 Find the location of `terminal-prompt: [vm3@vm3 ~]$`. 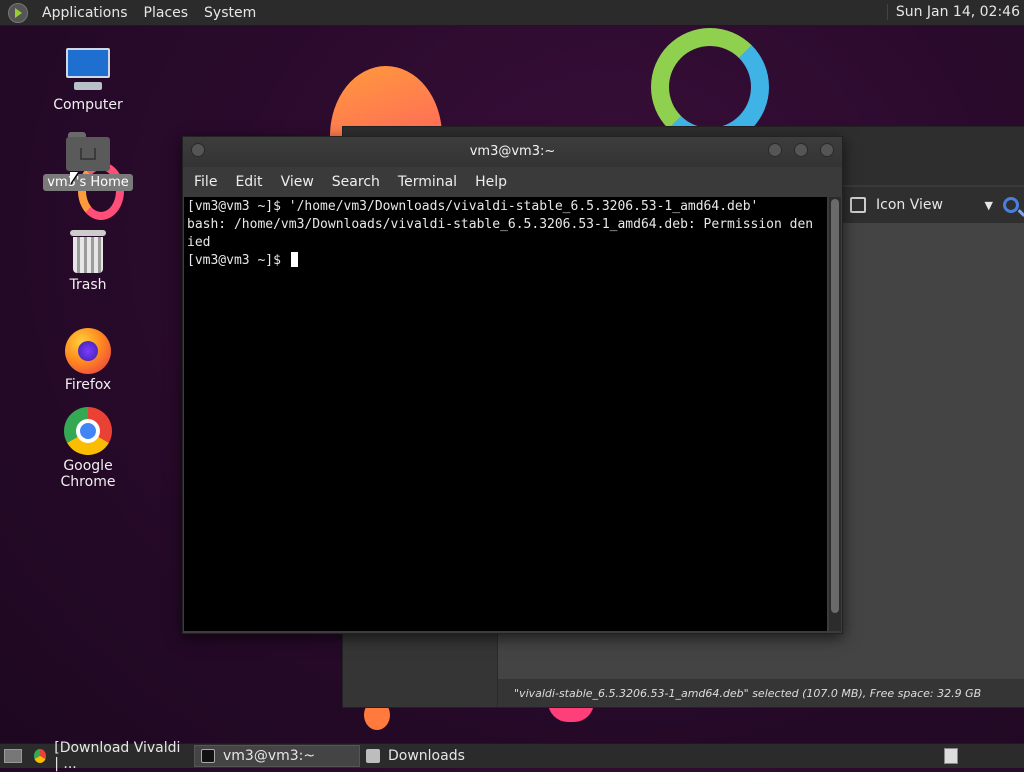

terminal-prompt: [vm3@vm3 ~]$ is located at coordinates (238, 260).